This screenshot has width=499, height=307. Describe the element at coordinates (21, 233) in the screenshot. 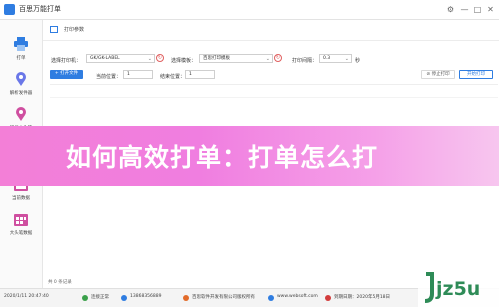

I see `sidebar-item-label: 大头笔数据` at that location.